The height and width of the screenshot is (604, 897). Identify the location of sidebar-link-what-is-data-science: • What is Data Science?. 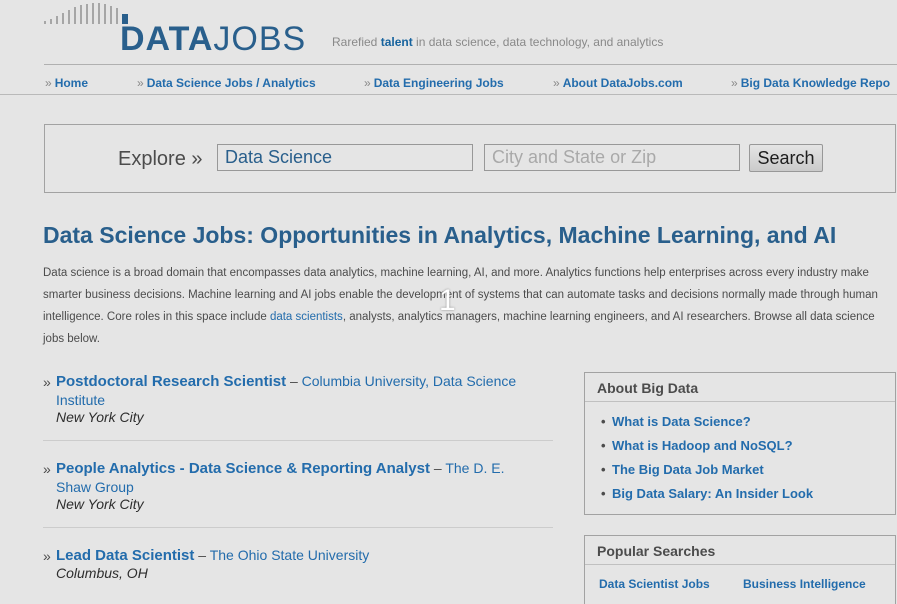
(748, 422).